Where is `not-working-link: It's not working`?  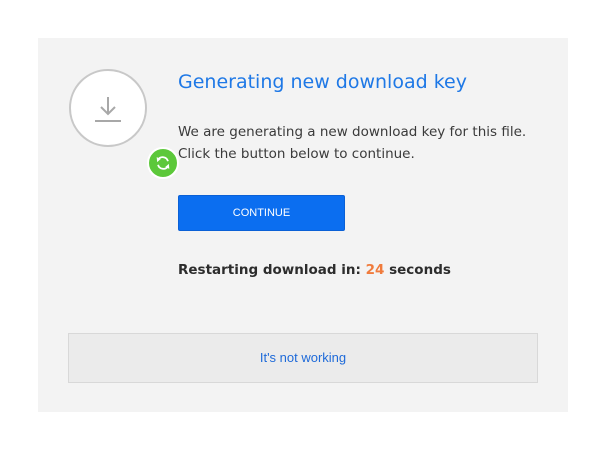
not-working-link: It's not working is located at coordinates (303, 358).